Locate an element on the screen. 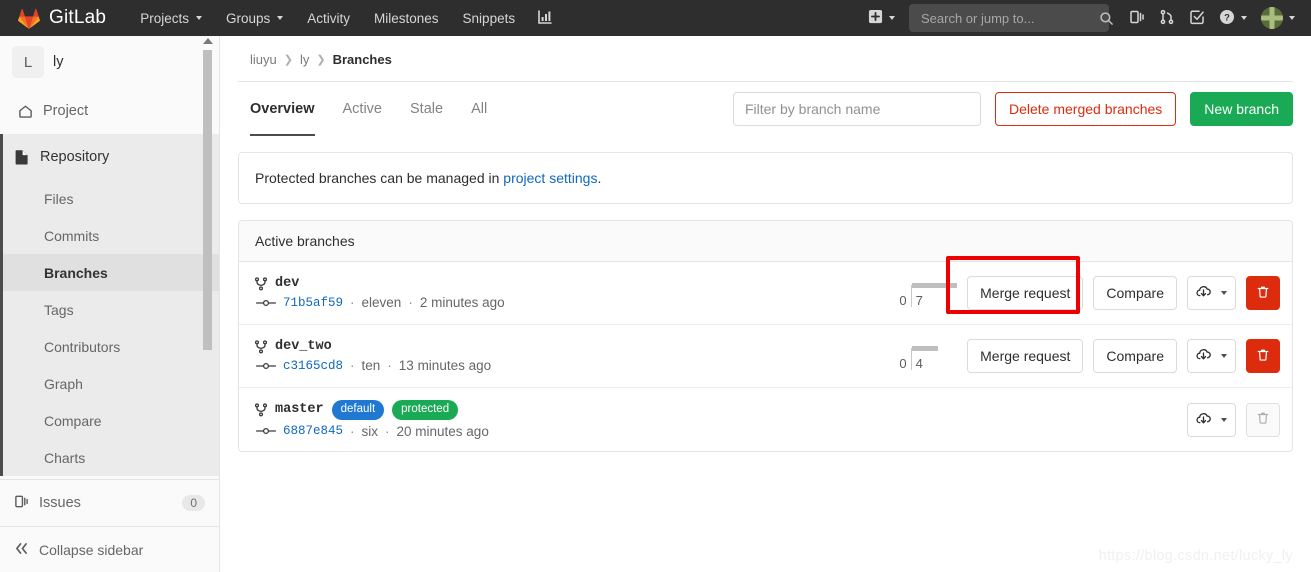  behind-count: 0 is located at coordinates (903, 300).